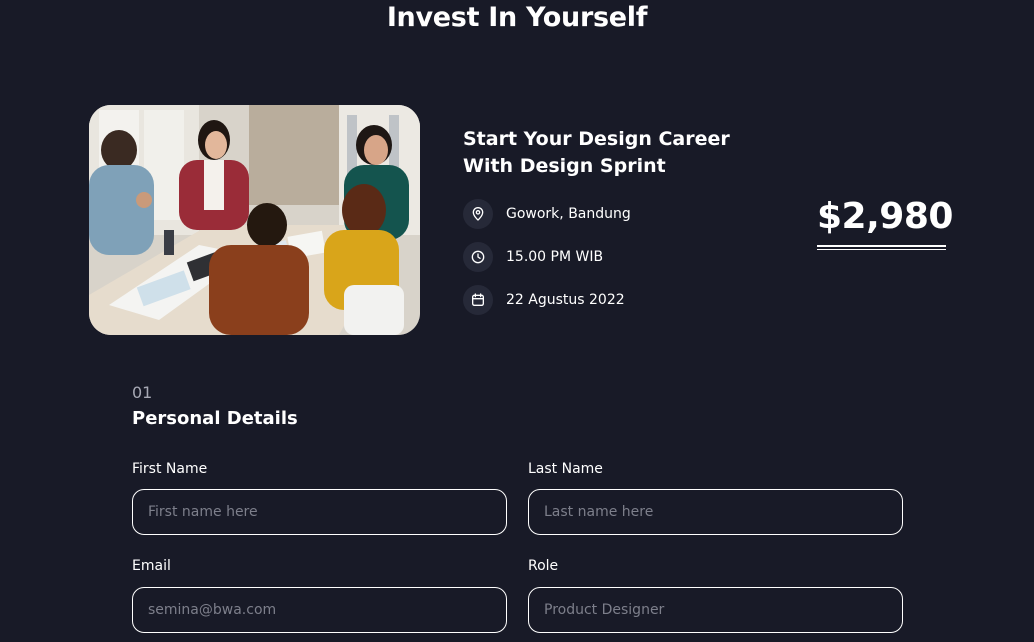 Image resolution: width=1034 pixels, height=642 pixels. I want to click on event-title-line-2: With Design Sprint, so click(564, 166).